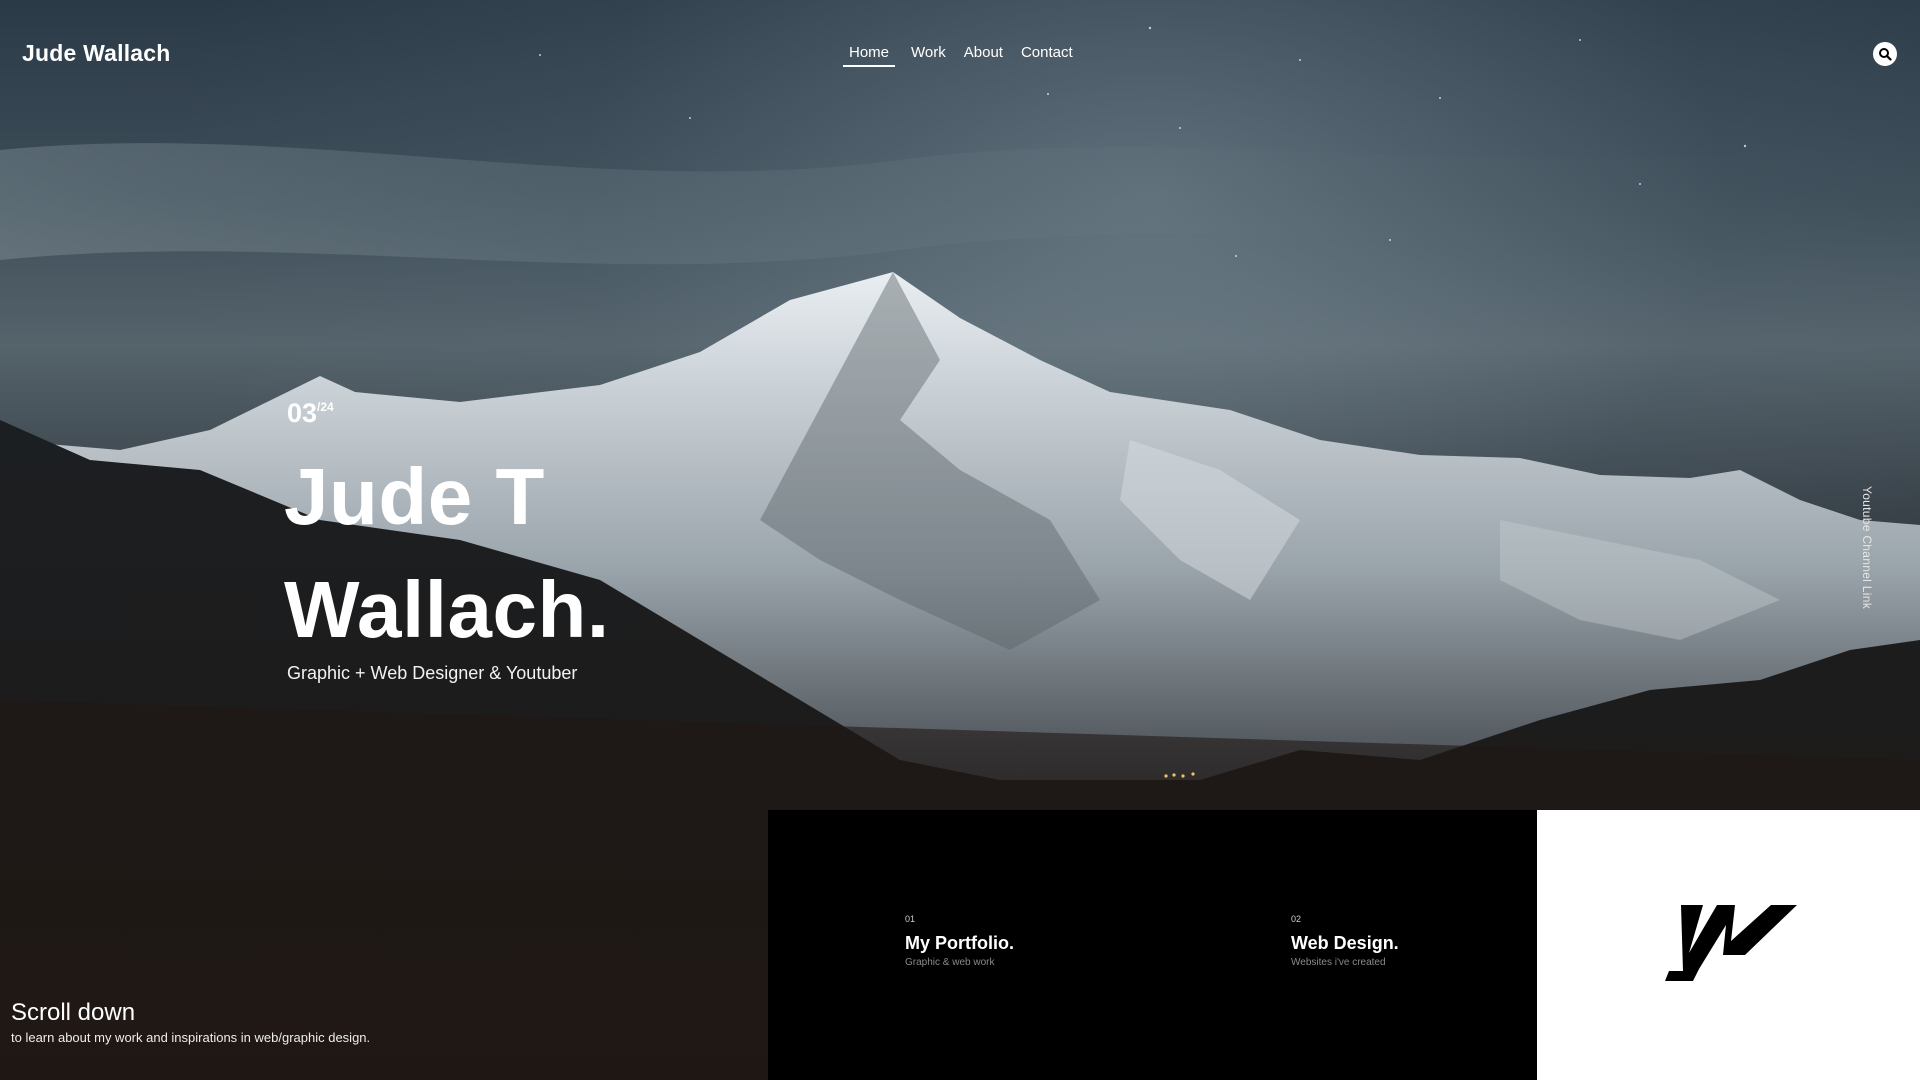 The height and width of the screenshot is (1080, 1920). What do you see at coordinates (414, 496) in the screenshot?
I see `hero-title-line-1: Jude T` at bounding box center [414, 496].